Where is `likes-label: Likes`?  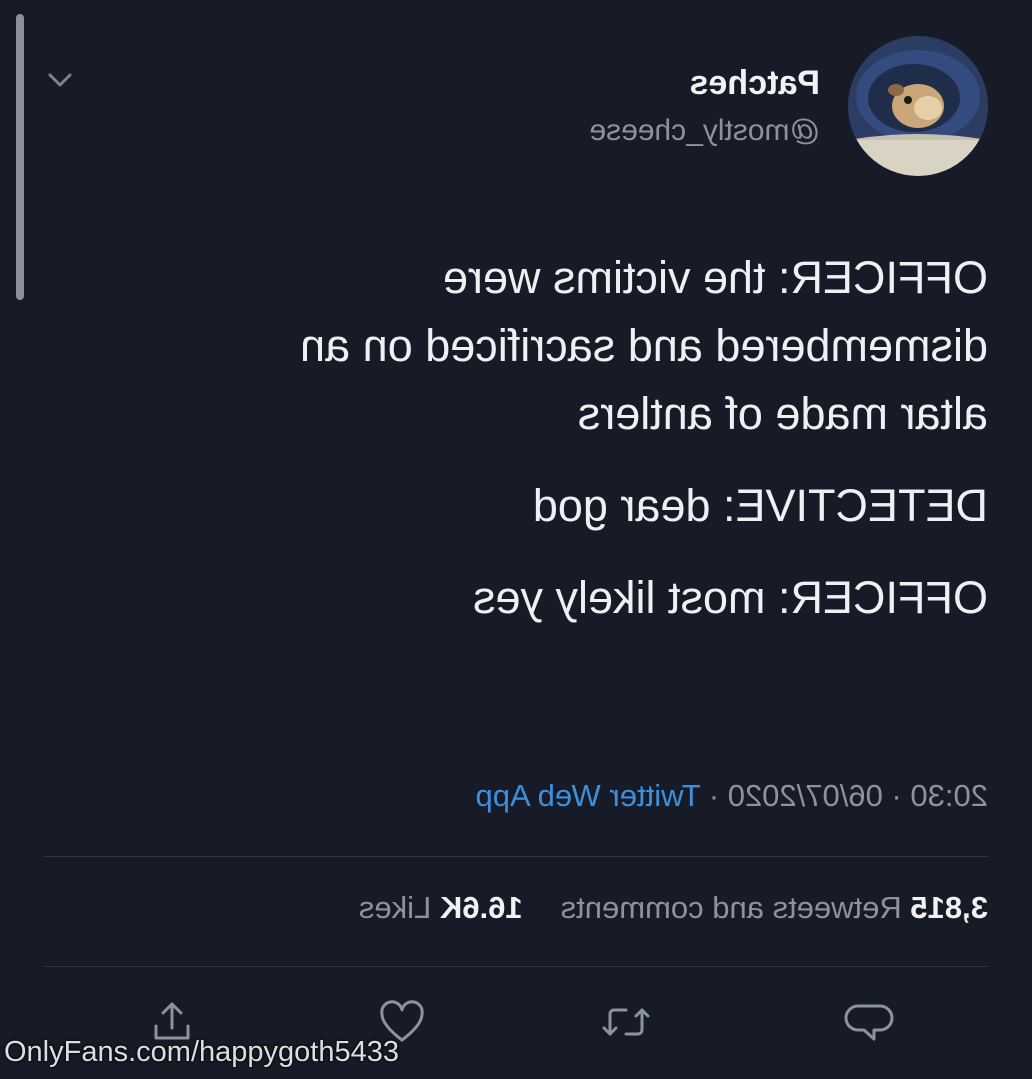
likes-label: Likes is located at coordinates (395, 907).